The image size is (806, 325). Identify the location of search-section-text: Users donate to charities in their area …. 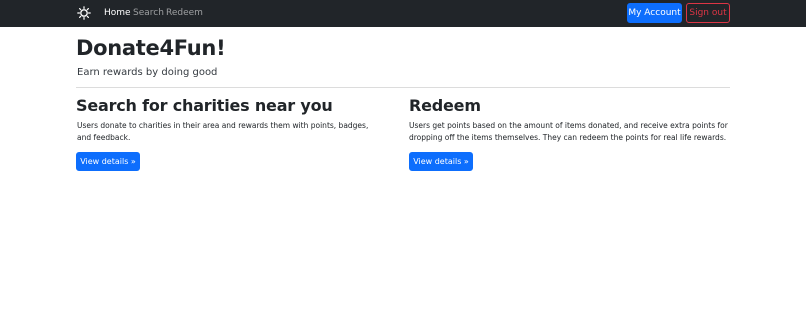
(223, 131).